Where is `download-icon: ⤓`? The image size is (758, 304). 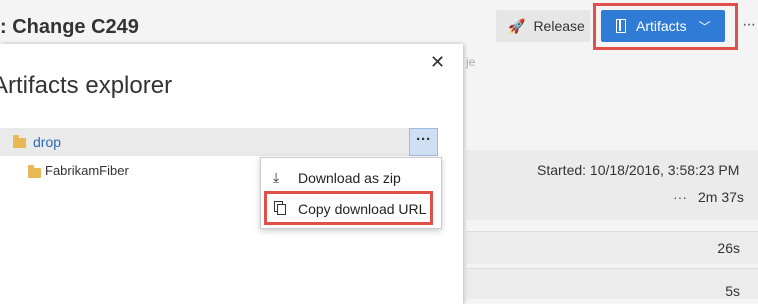 download-icon: ⤓ is located at coordinates (276, 177).